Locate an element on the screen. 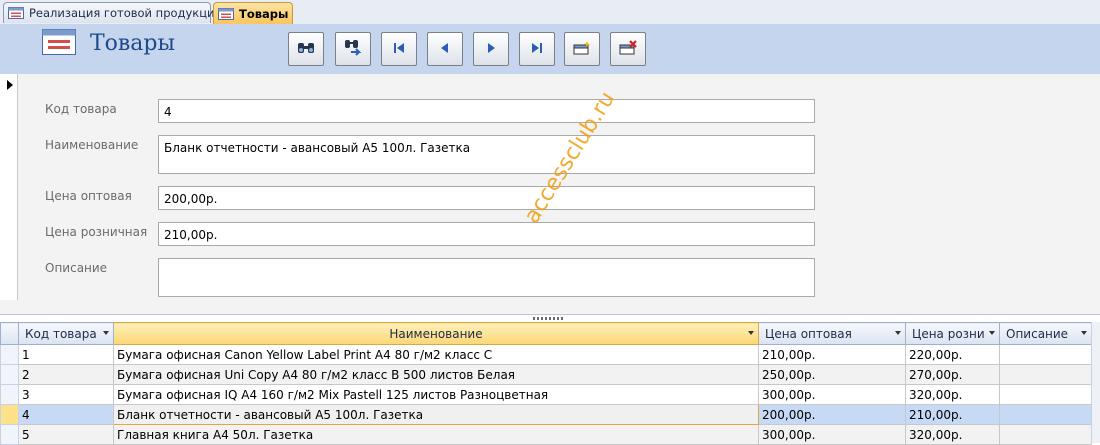 The image size is (1100, 445). cell-wholesale: 200,00р. is located at coordinates (832, 414).